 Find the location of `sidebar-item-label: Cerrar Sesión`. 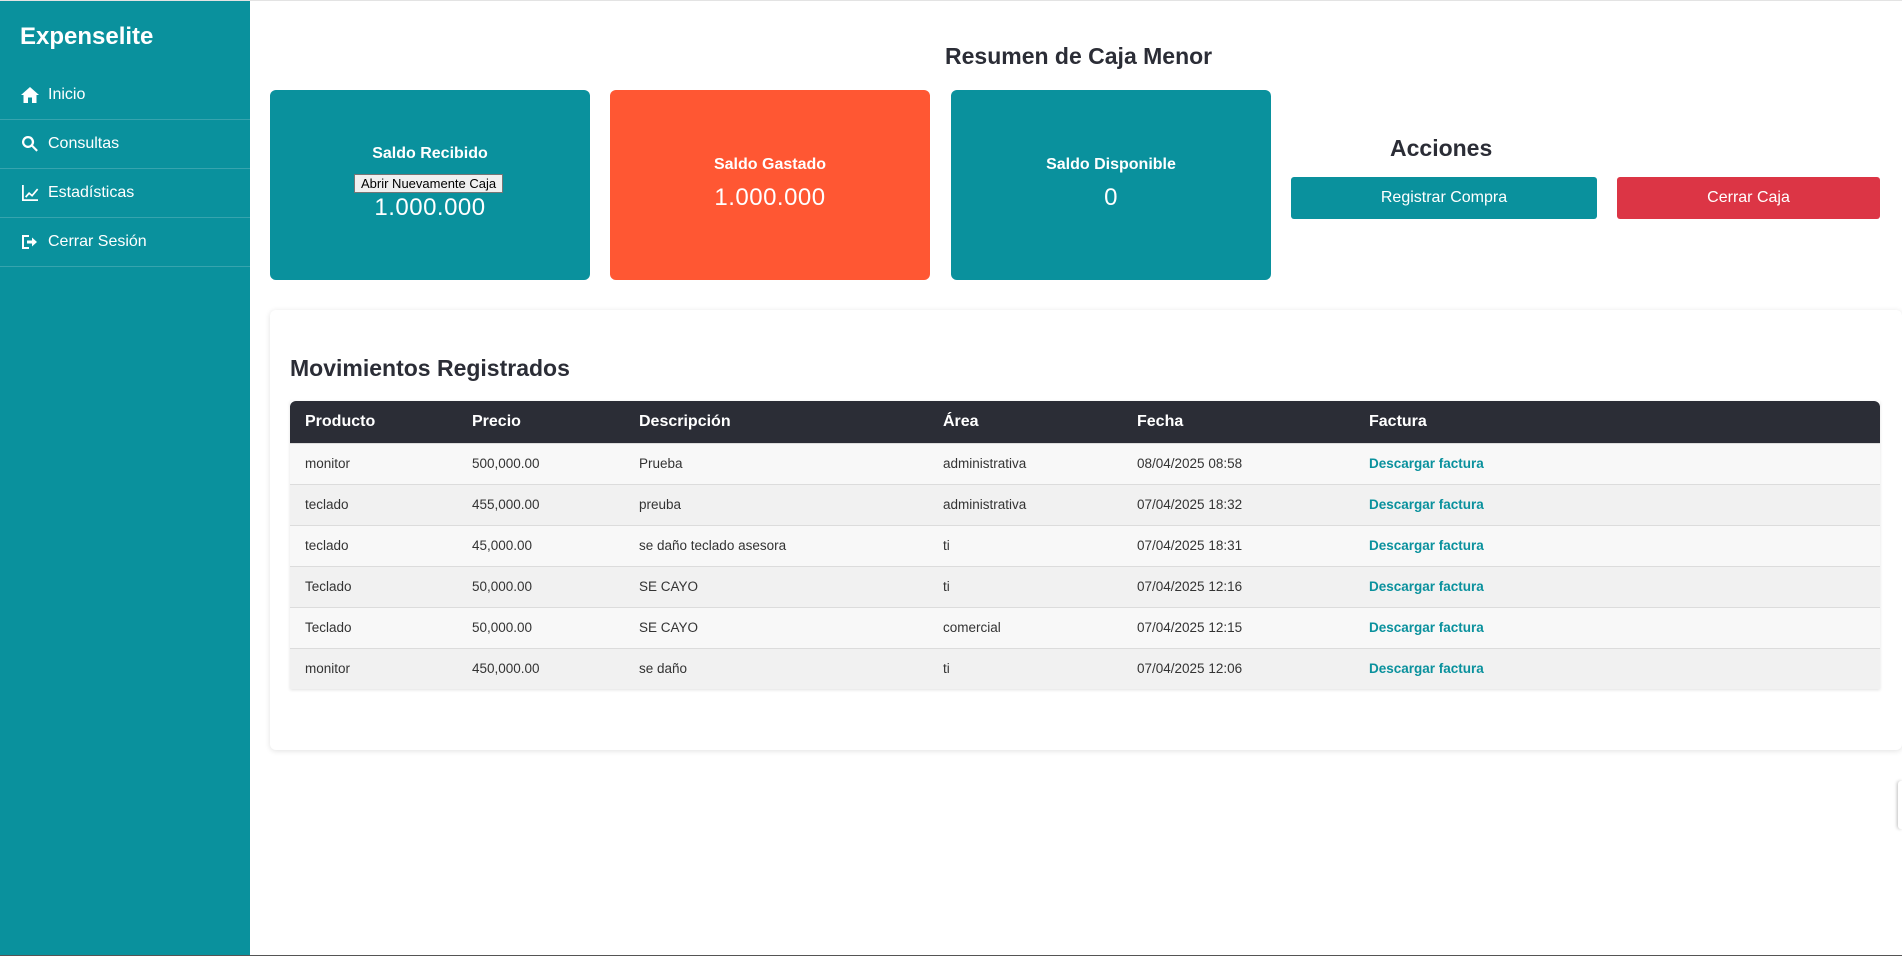

sidebar-item-label: Cerrar Sesión is located at coordinates (97, 241).